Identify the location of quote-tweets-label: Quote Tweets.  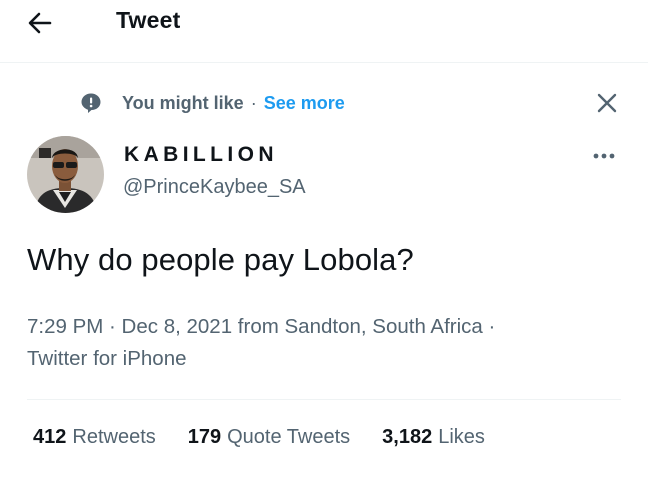
(289, 437).